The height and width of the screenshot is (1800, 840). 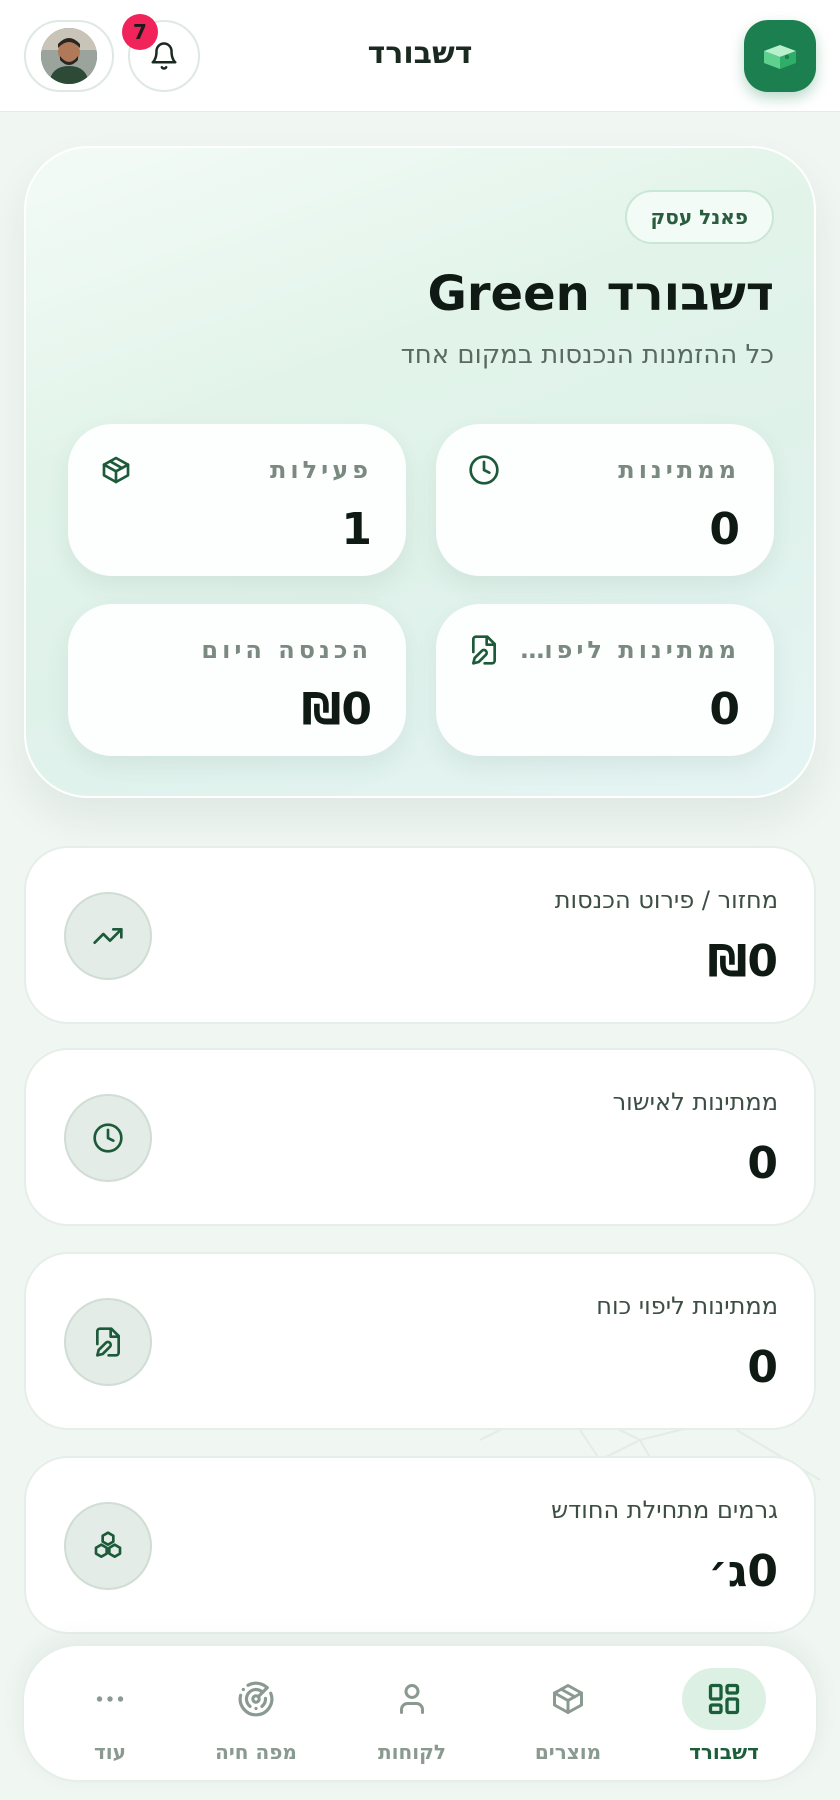 I want to click on card-turnover: מחזור / פירוט הכנסות ₪0, so click(x=420, y=935).